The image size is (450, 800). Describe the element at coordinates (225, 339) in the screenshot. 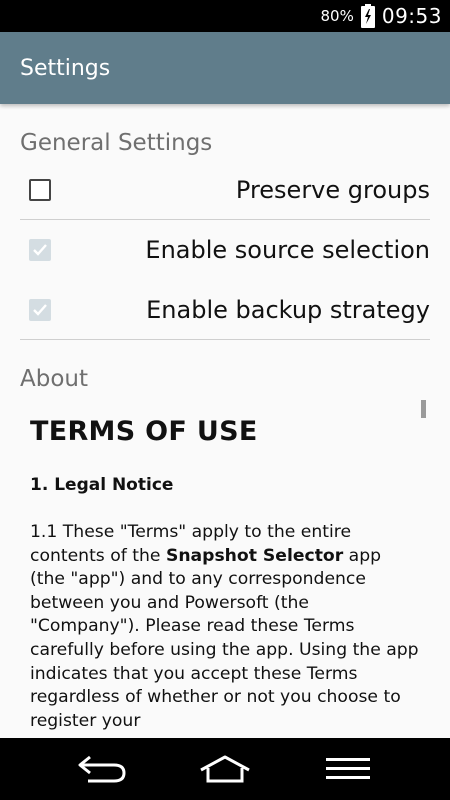

I see `divider` at that location.